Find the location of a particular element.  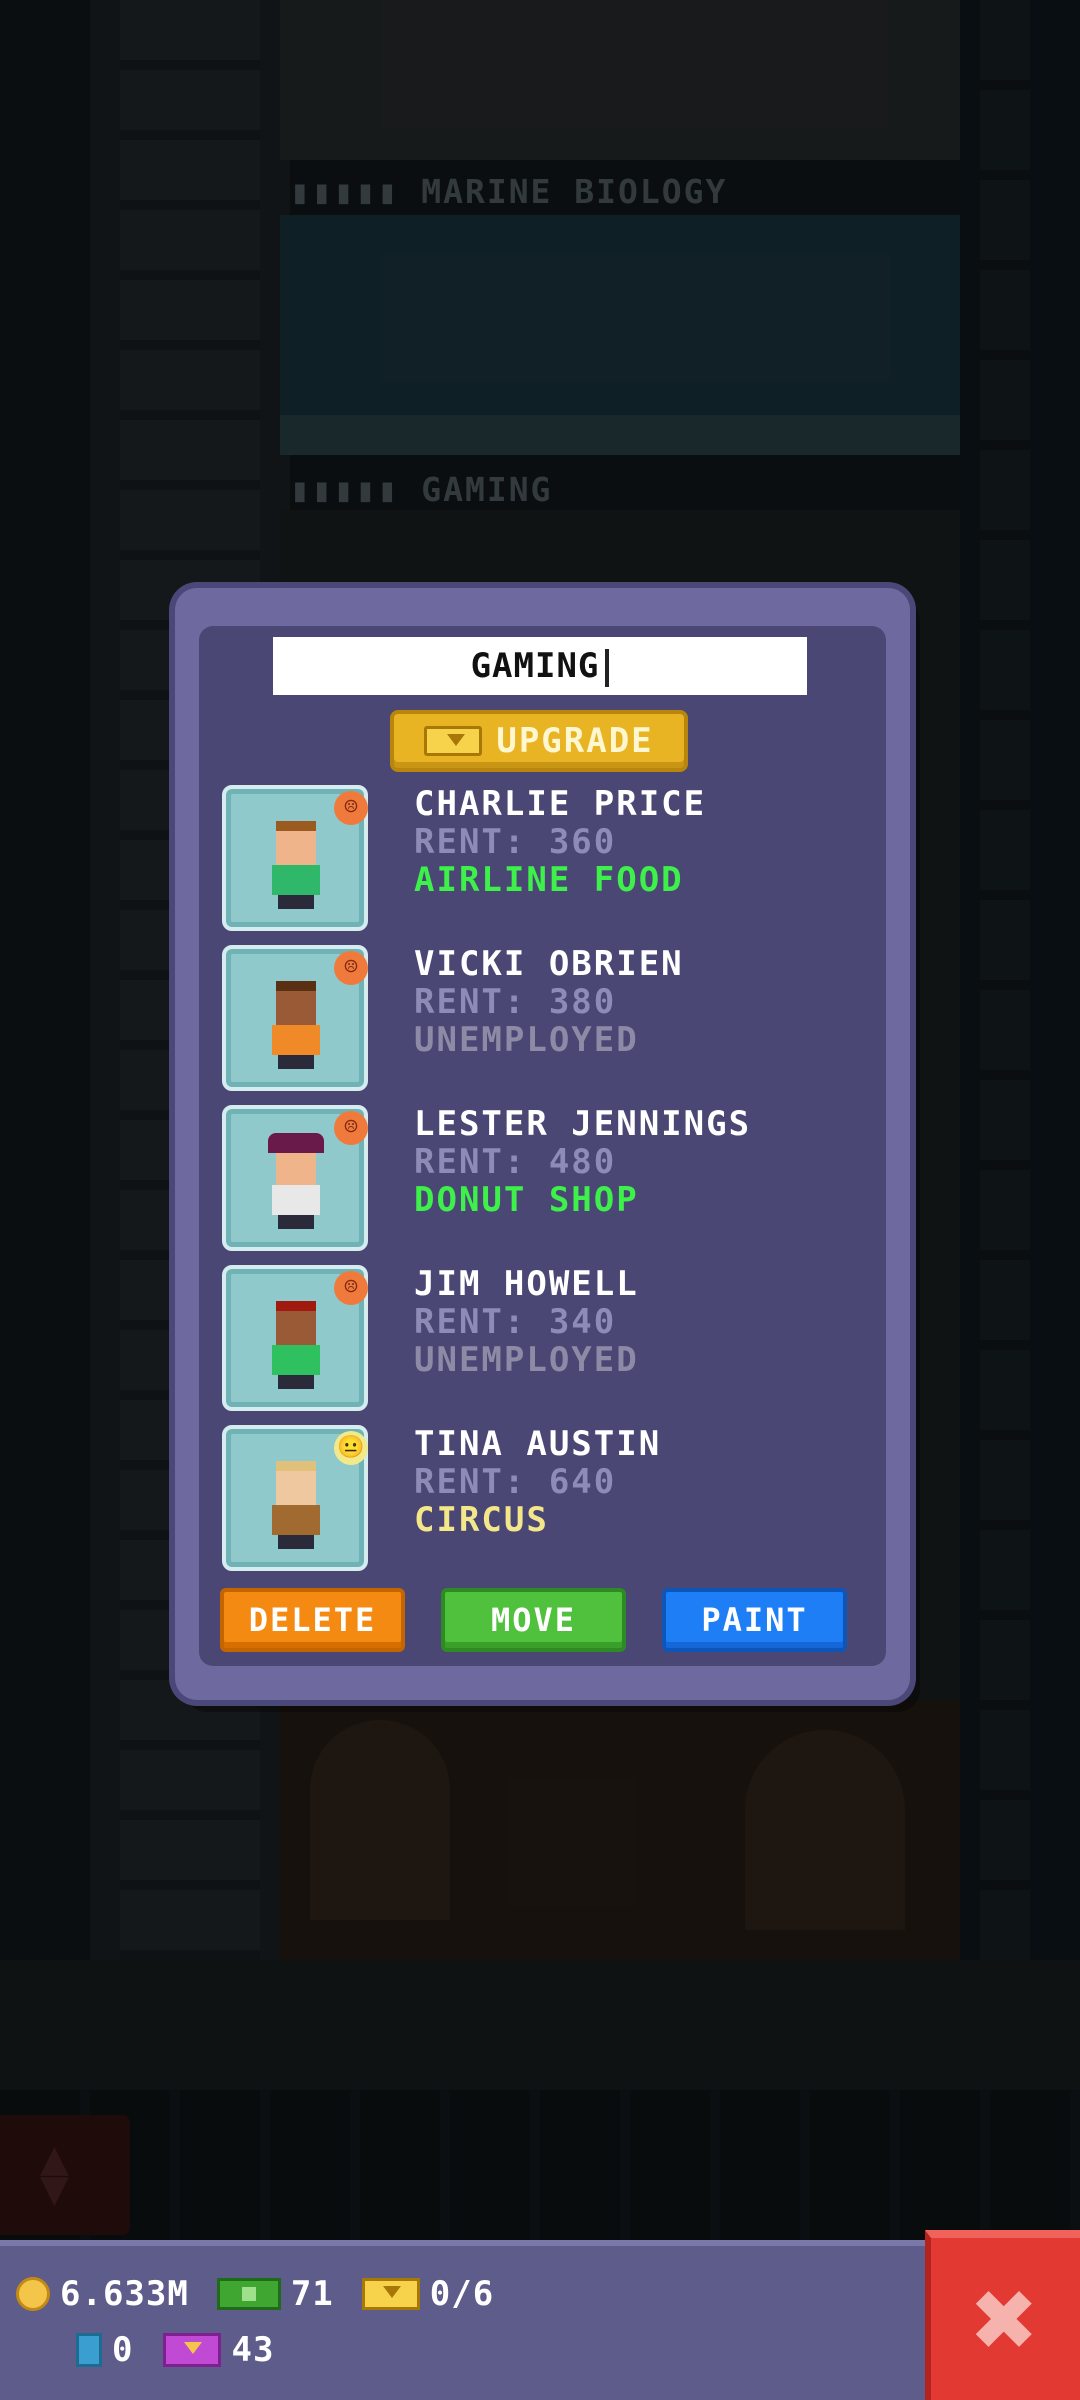

resident-info: CHARLIE PRICE RENT: 360 AIRLINE FOOD is located at coordinates (560, 842).